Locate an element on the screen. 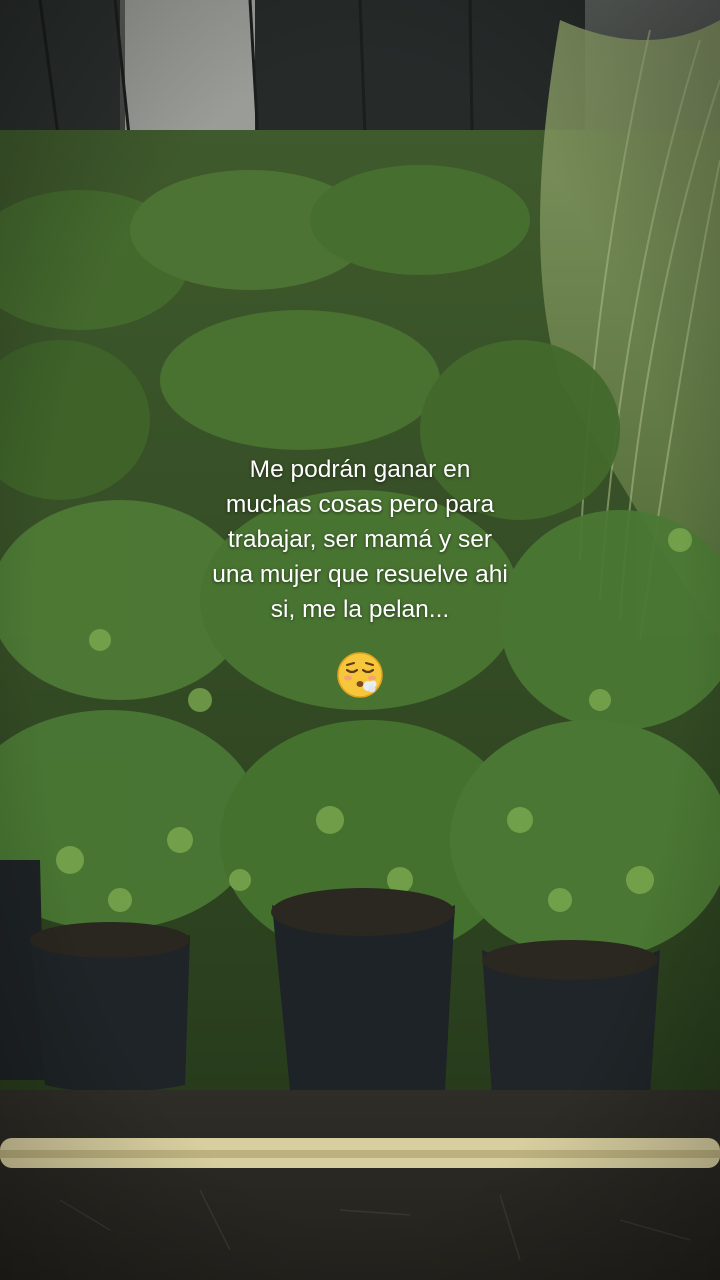 This screenshot has width=720, height=1280. caption-line-2: muchas cosas pero para is located at coordinates (360, 504).